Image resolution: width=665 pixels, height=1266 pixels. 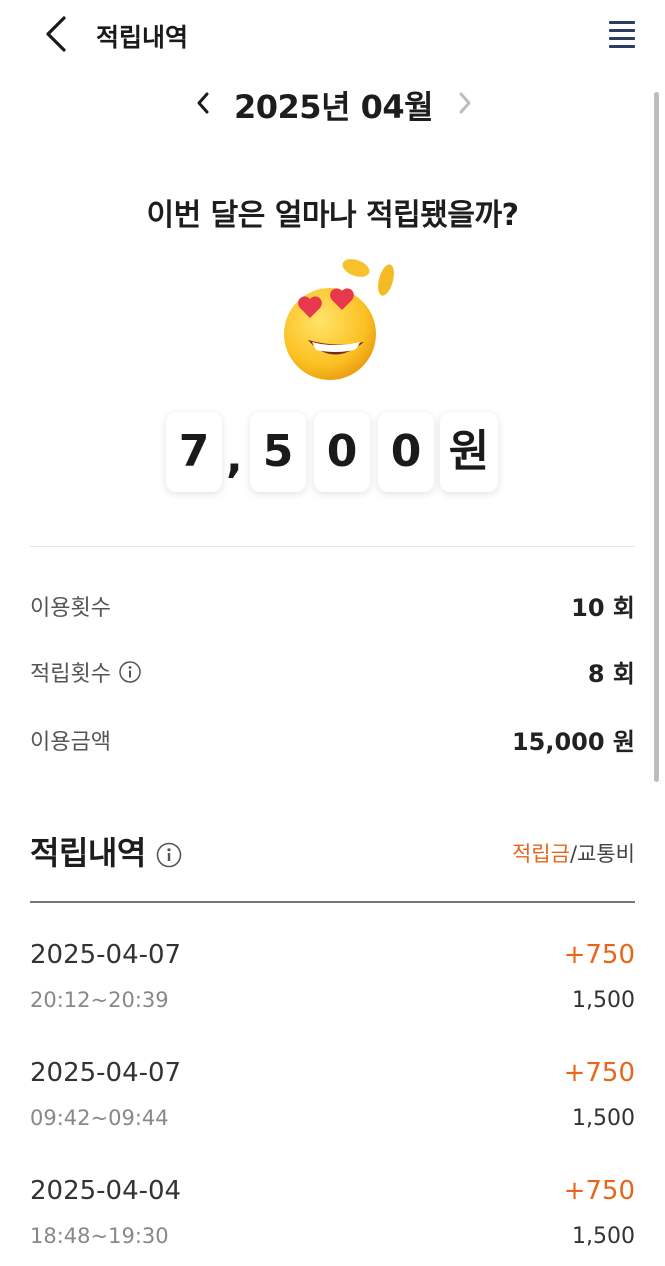 What do you see at coordinates (194, 452) in the screenshot?
I see `amount-digit: 7` at bounding box center [194, 452].